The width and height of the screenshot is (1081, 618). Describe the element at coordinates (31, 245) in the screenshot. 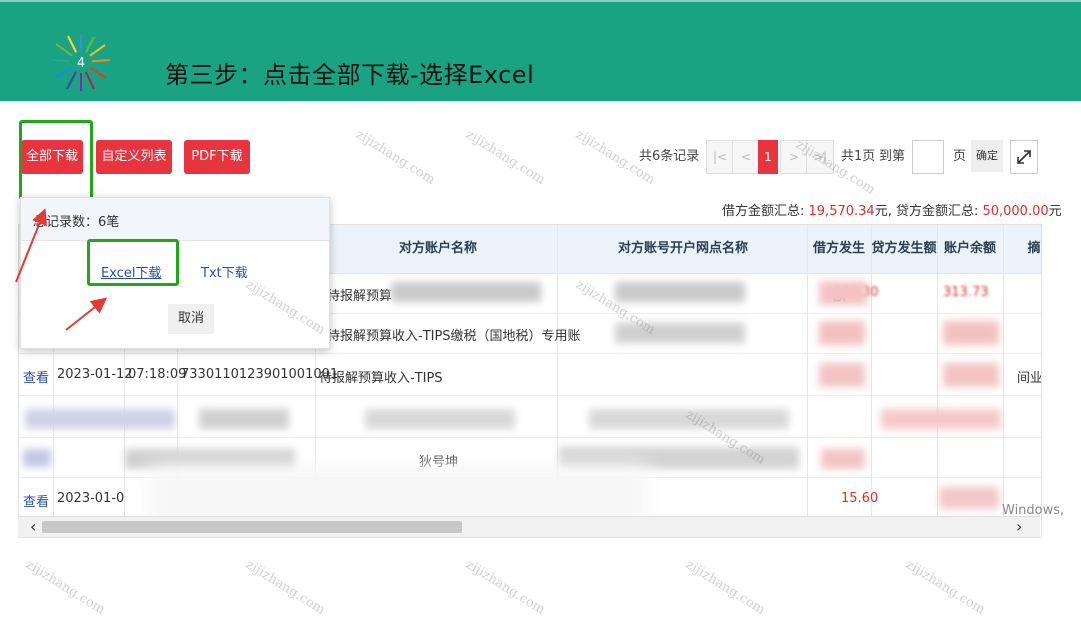

I see `arrow-to-download-all` at that location.